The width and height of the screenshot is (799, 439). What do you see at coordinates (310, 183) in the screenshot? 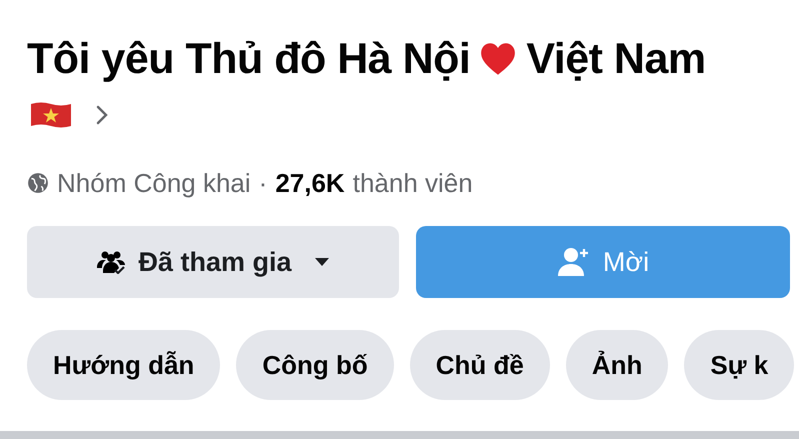
I see `member-count: 27,6K` at bounding box center [310, 183].